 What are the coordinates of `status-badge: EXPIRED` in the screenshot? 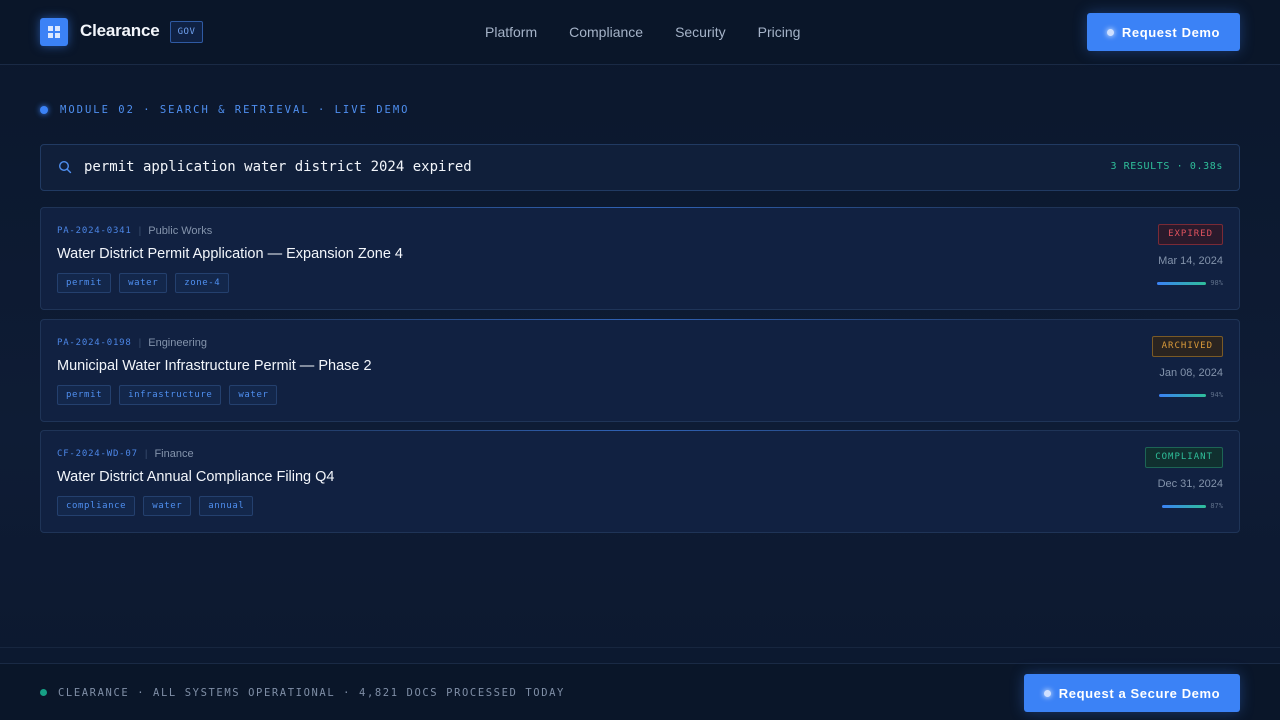 It's located at (1190, 234).